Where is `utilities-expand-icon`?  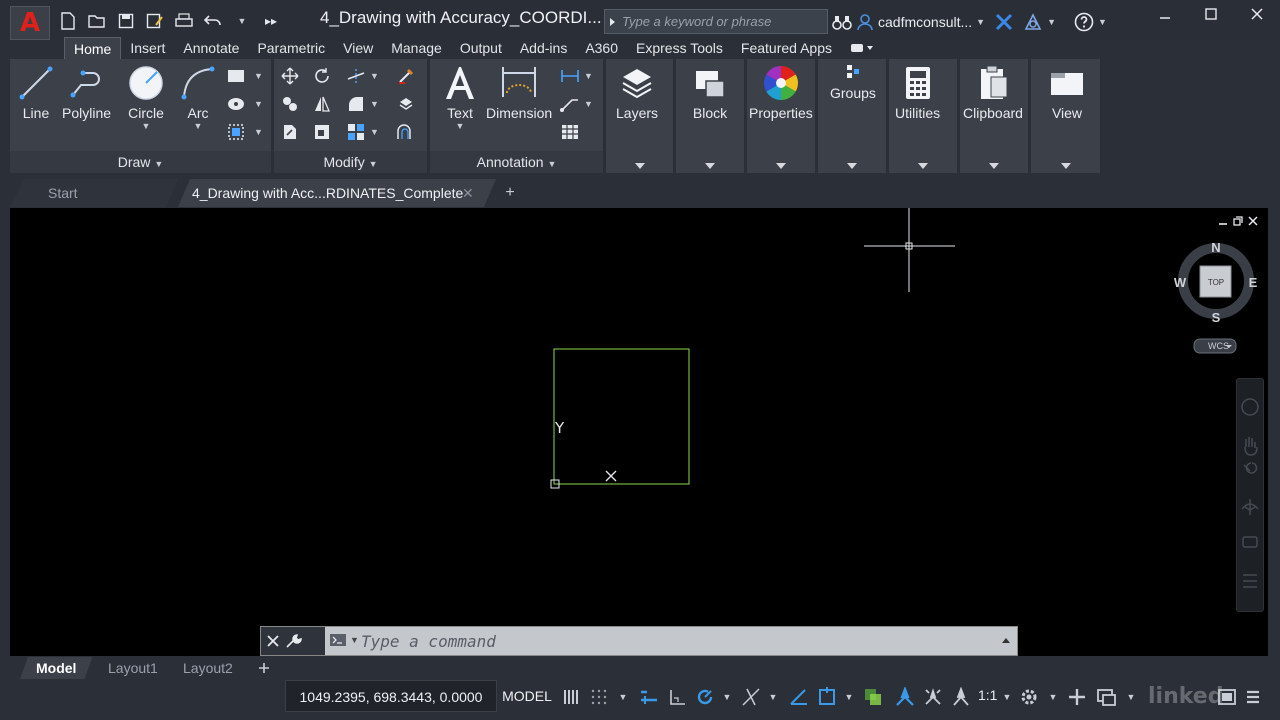
utilities-expand-icon is located at coordinates (923, 166).